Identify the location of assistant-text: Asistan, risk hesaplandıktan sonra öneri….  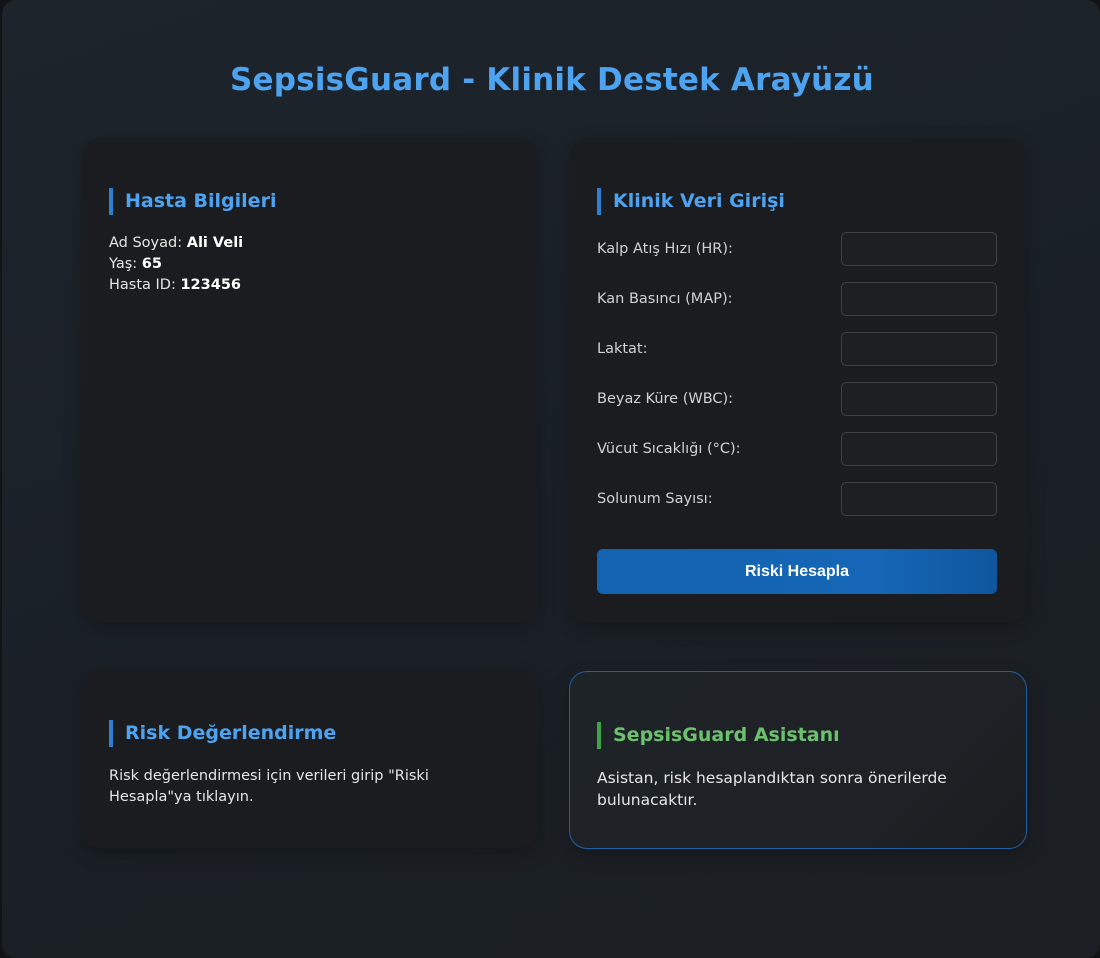
(772, 789).